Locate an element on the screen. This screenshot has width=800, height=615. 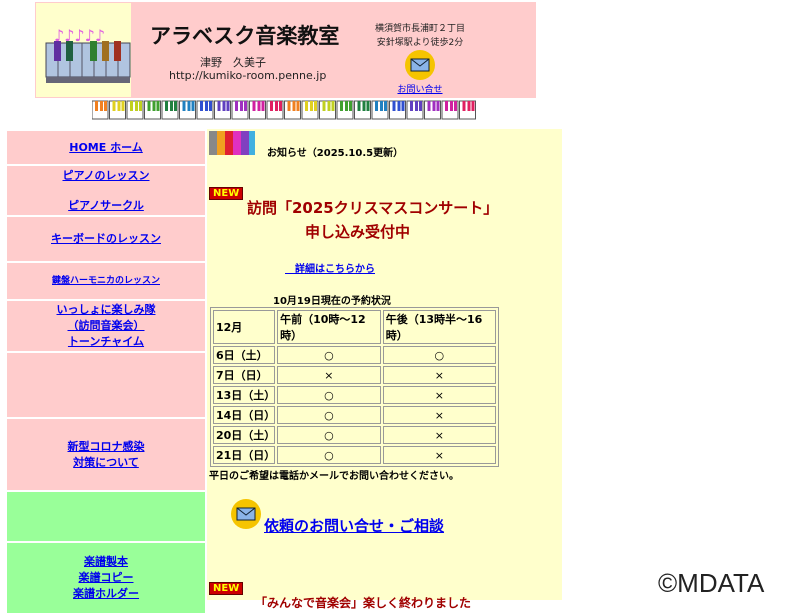
concert-headline: 訪問「2025クリスマスコンサート」 is located at coordinates (373, 208).